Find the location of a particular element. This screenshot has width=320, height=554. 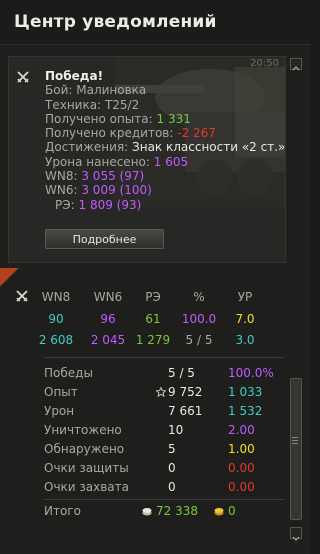

battle-map-row: Бой: Малиновка is located at coordinates (96, 90).